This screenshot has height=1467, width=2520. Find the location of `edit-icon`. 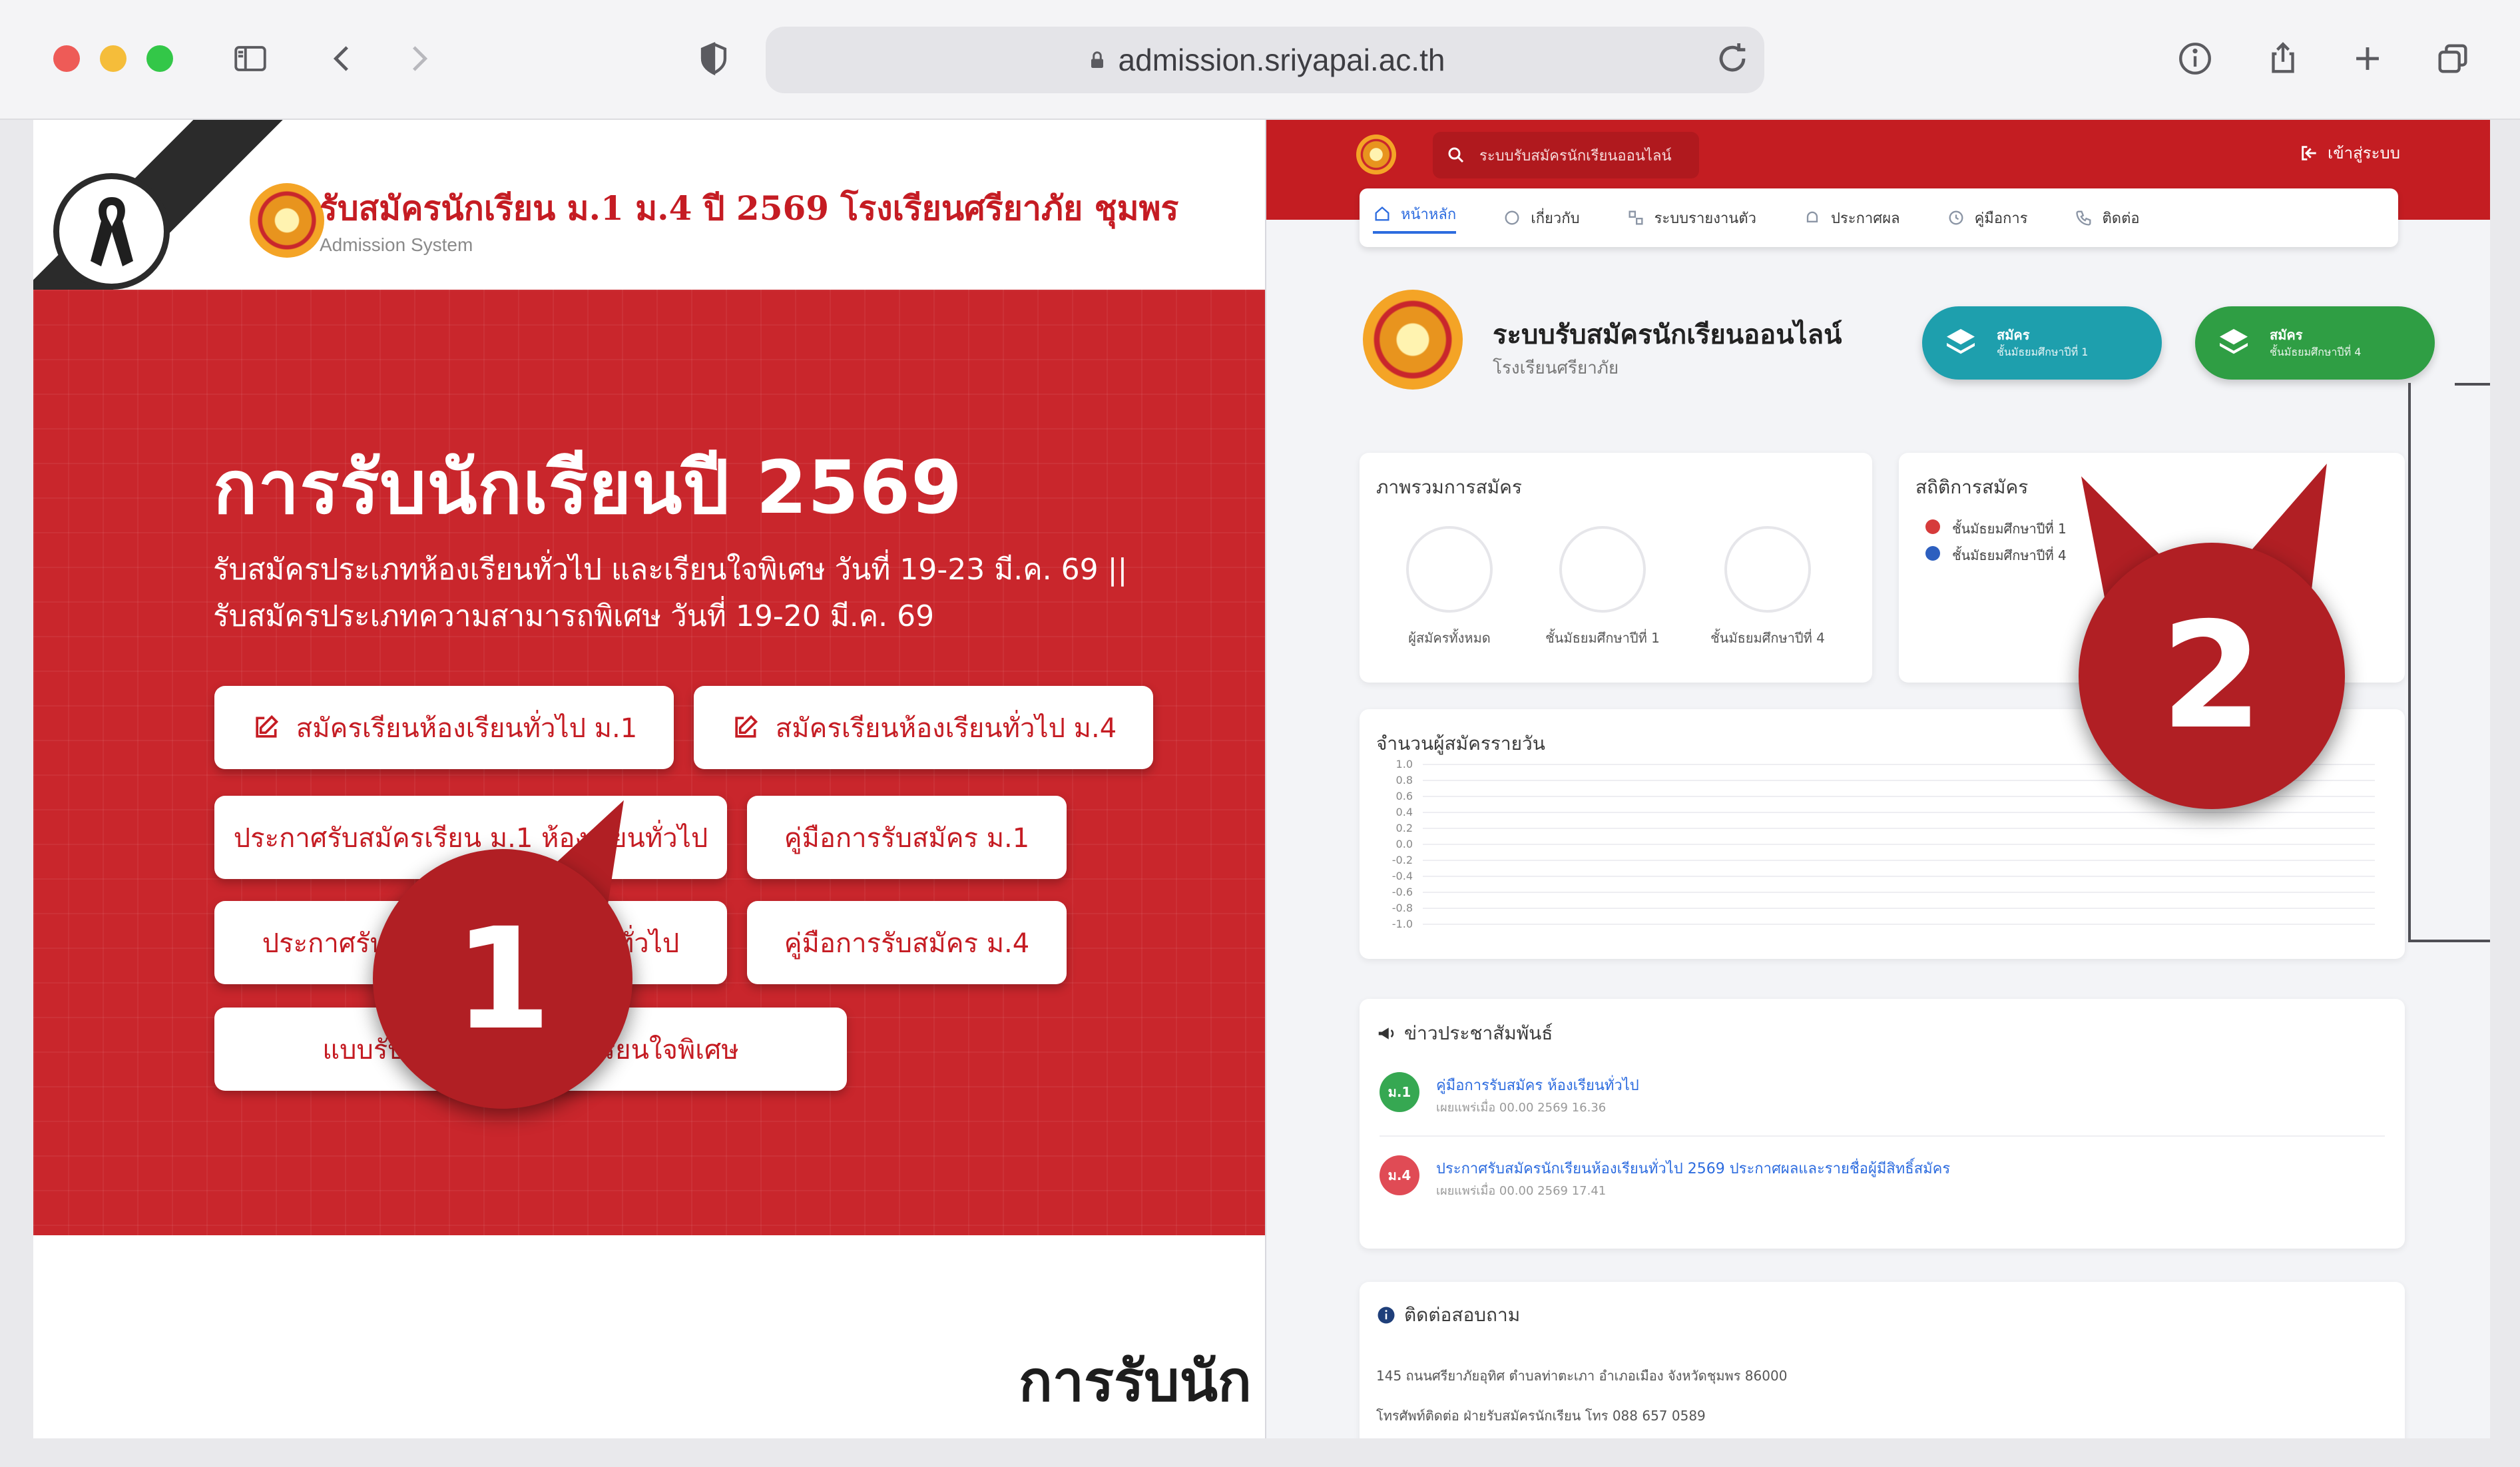

edit-icon is located at coordinates (746, 726).